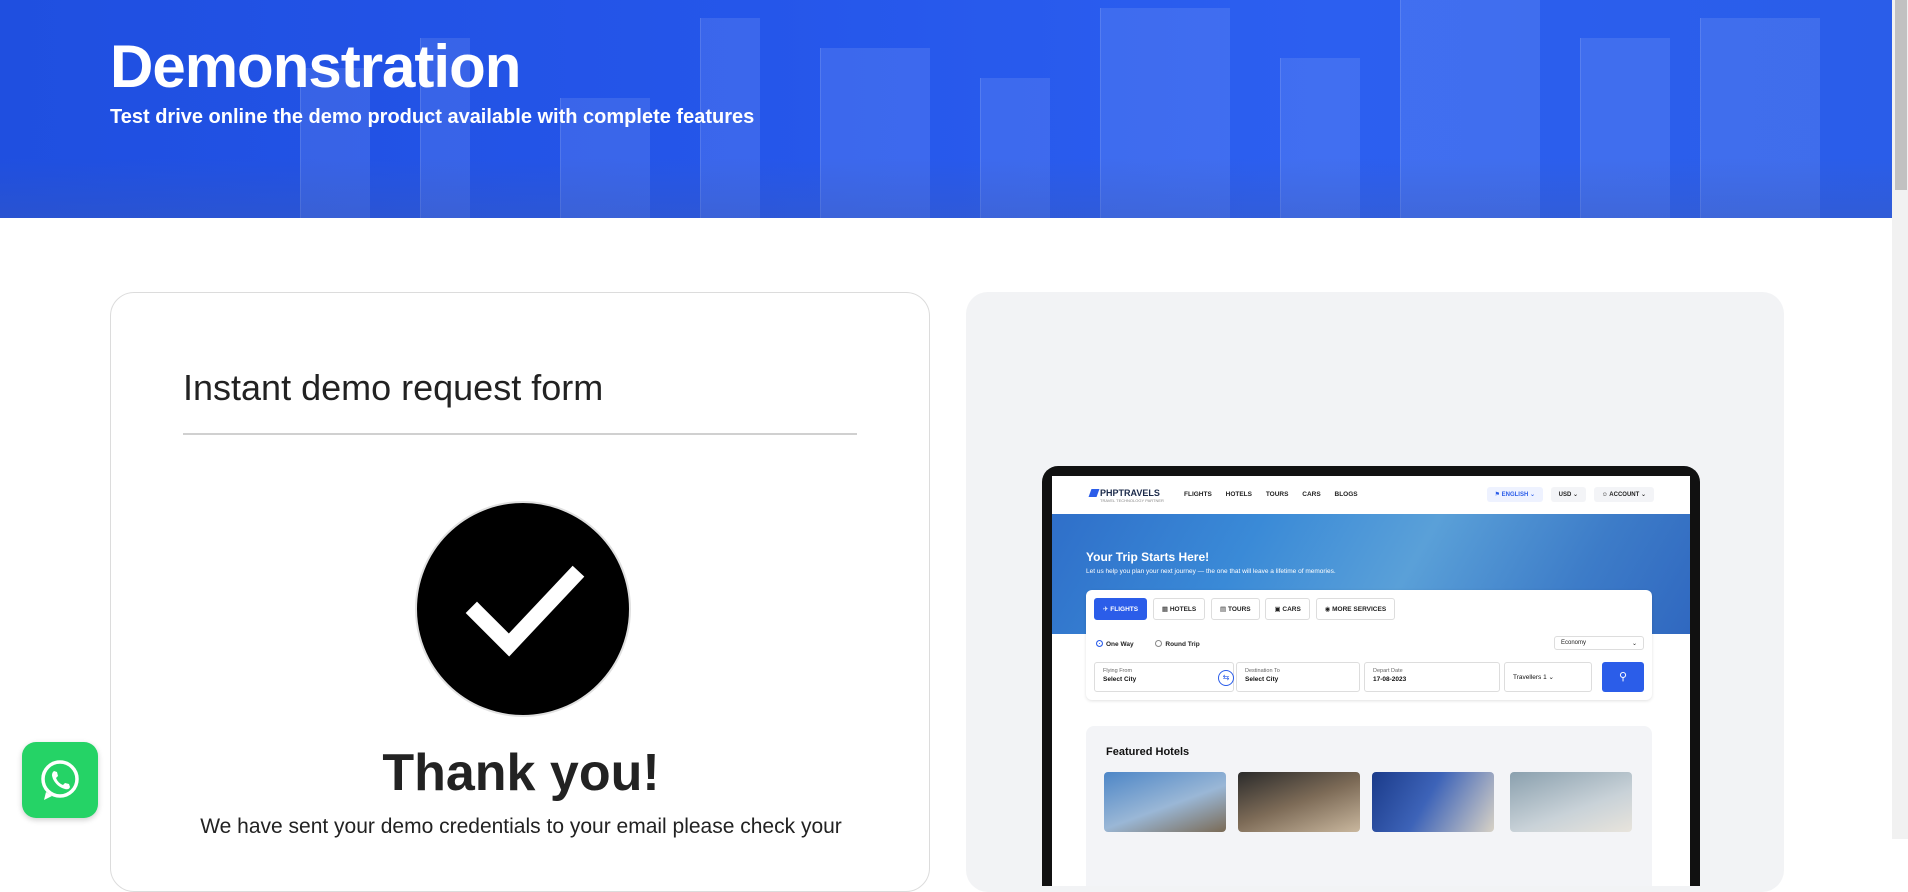 The image size is (1908, 892). Describe the element at coordinates (1235, 609) in the screenshot. I see `preview-tab-tours: ▤ TOURS` at that location.